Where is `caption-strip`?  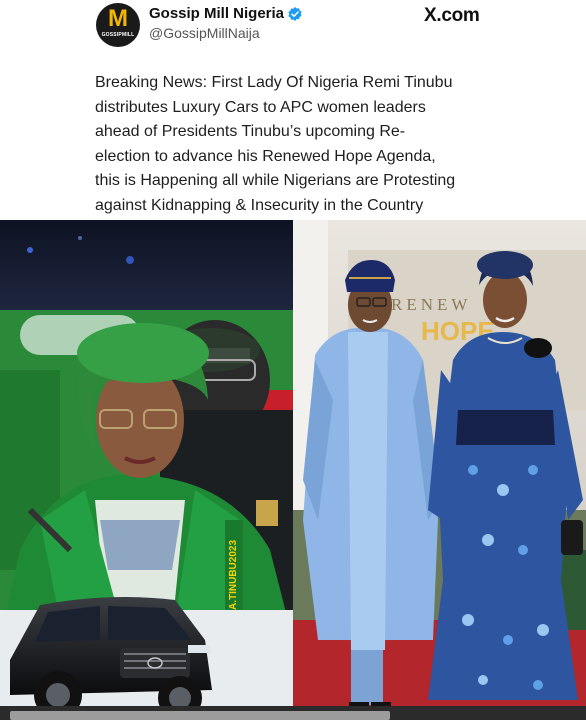 caption-strip is located at coordinates (293, 713).